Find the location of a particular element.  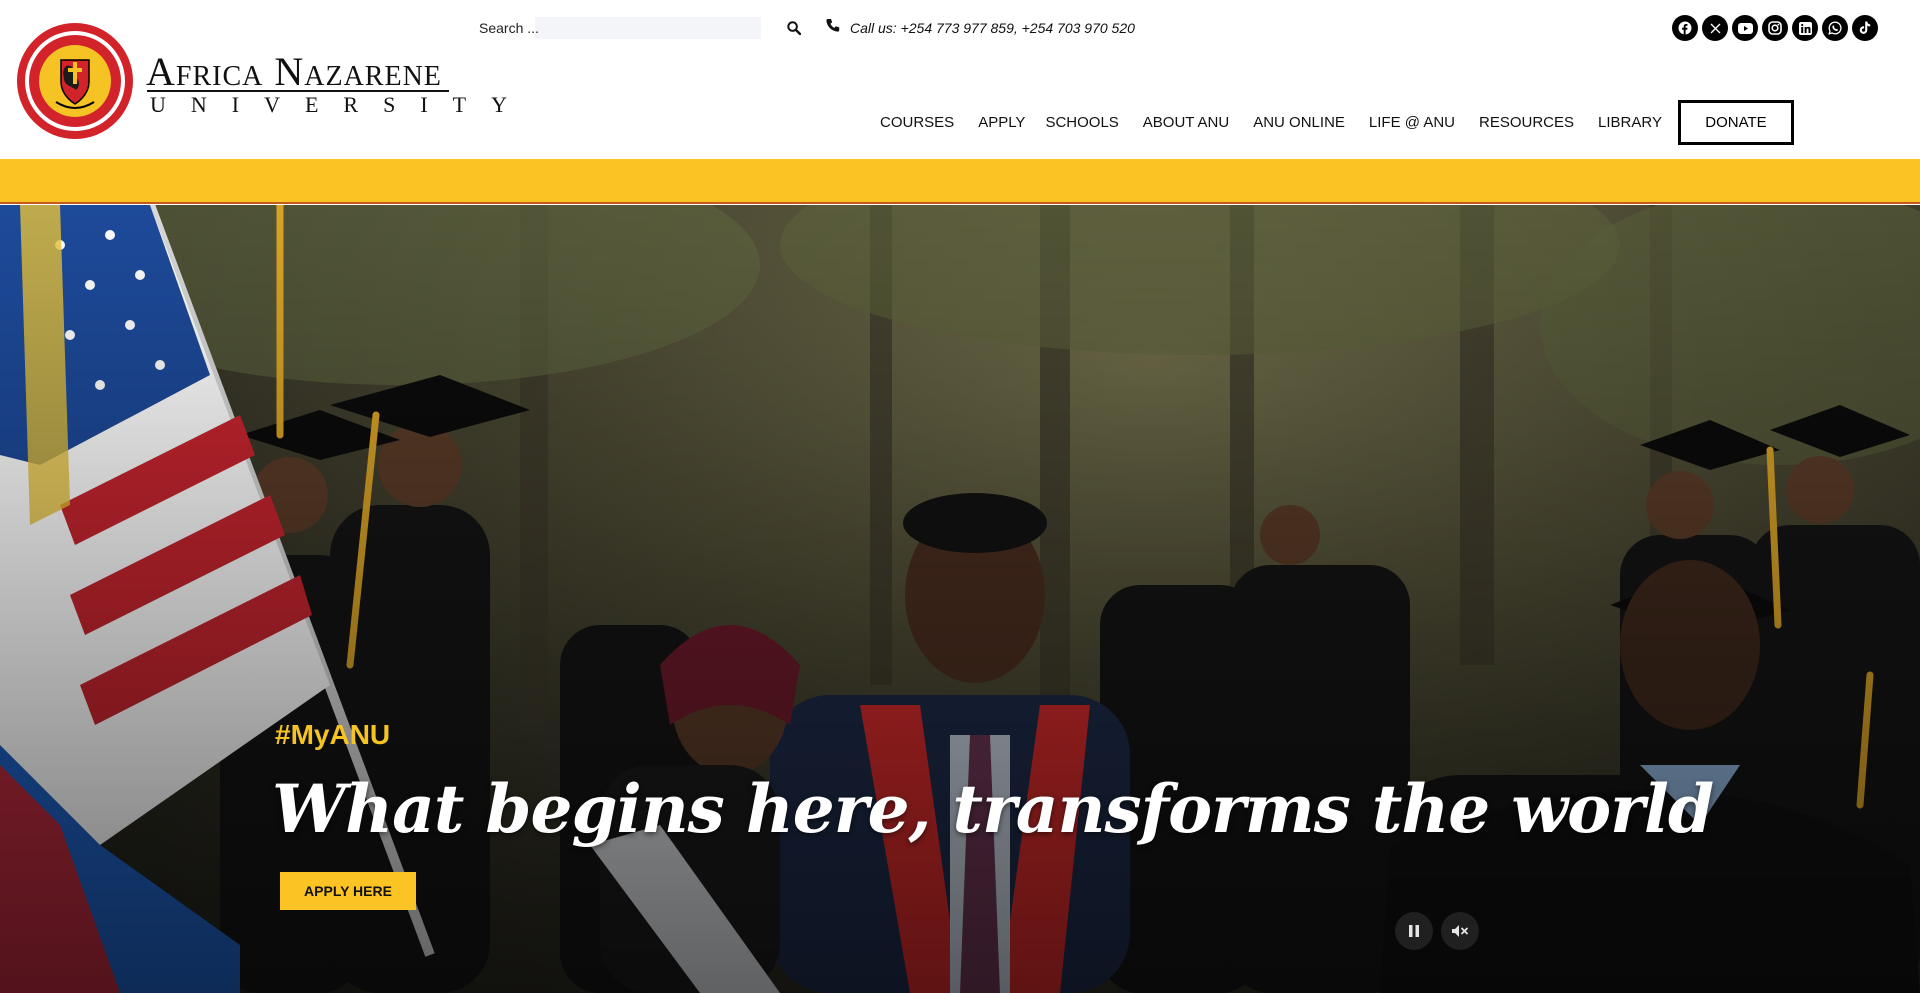

donate-button: DONATE is located at coordinates (1735, 122).